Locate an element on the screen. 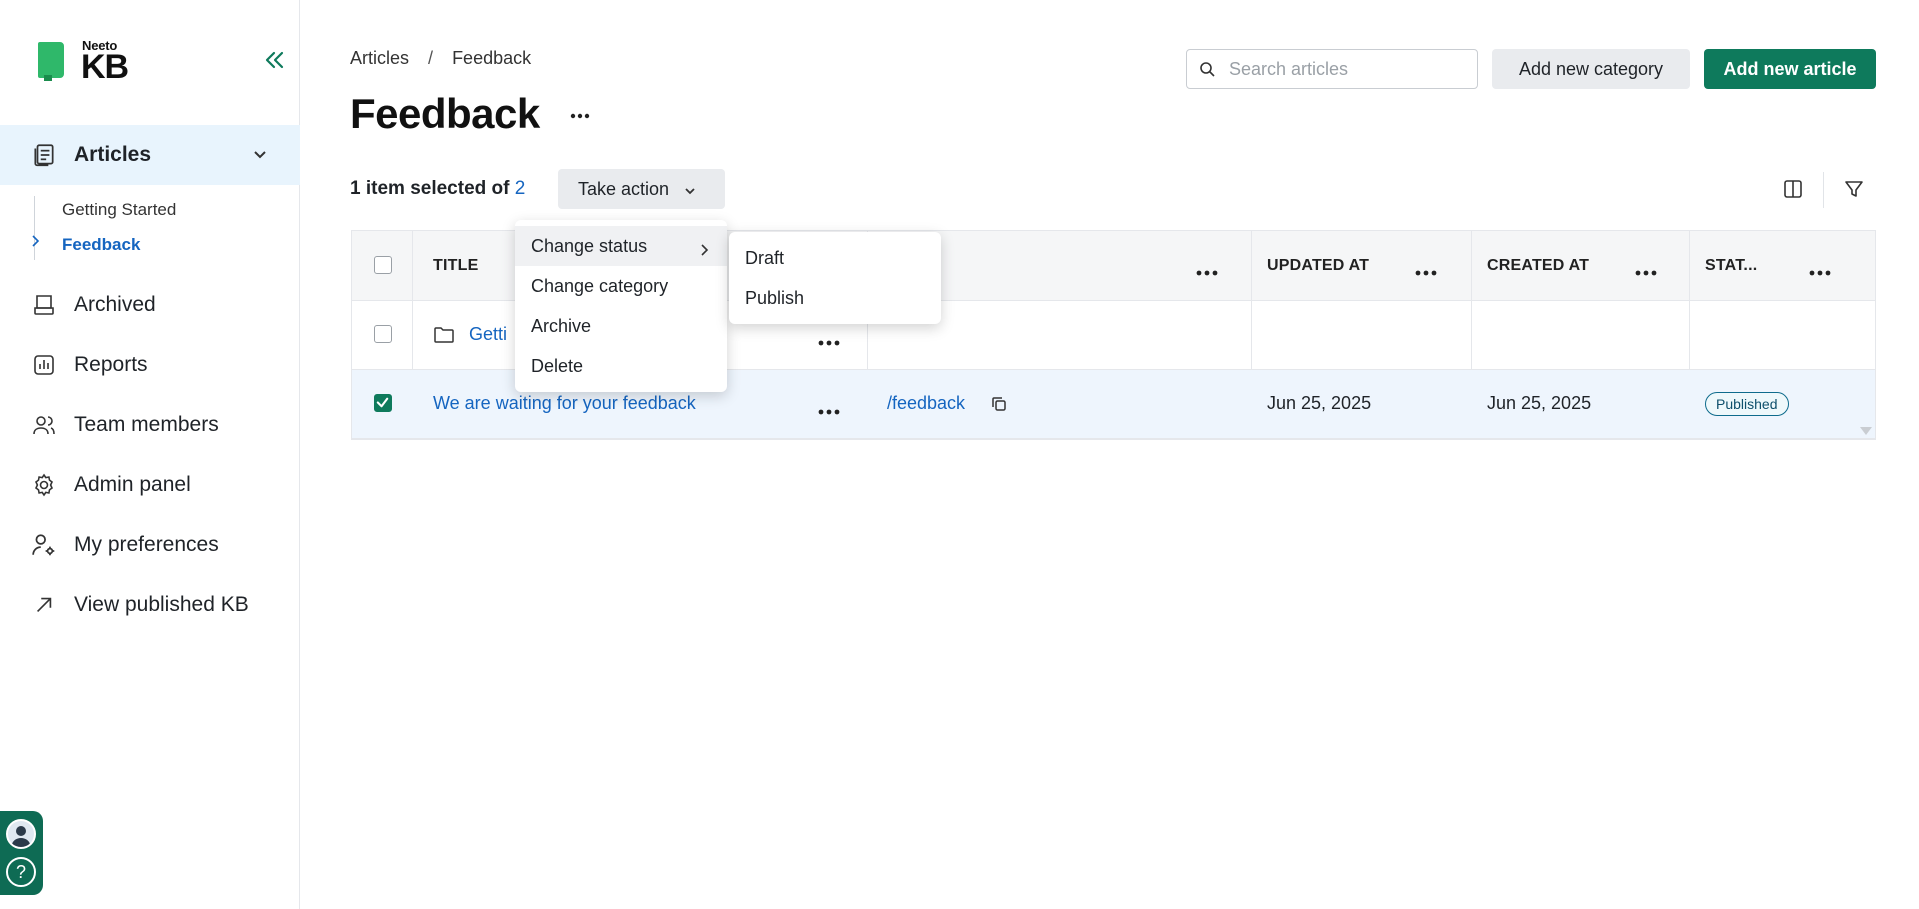 This screenshot has height=909, width=1919. menu-item-change-status: Change status is located at coordinates (621, 246).